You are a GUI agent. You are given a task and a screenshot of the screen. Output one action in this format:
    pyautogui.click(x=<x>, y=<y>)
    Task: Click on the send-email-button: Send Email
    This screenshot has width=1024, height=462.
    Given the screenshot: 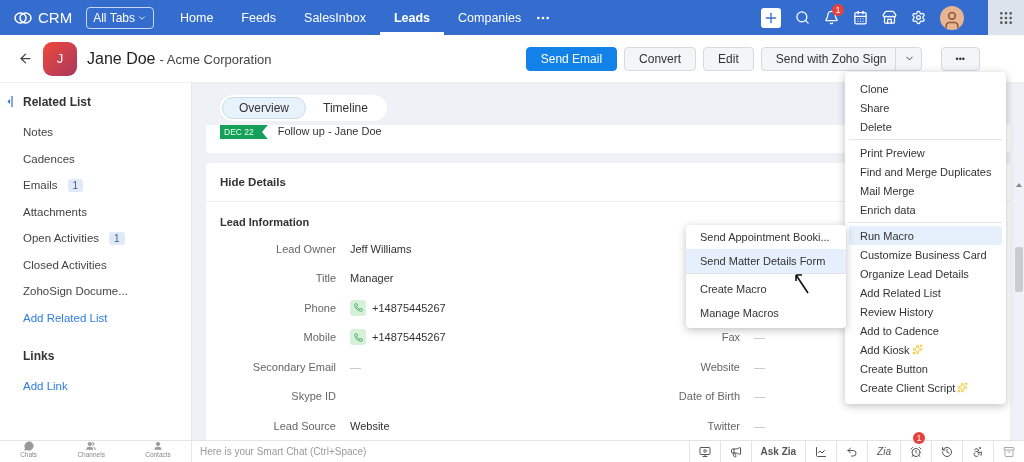 What is the action you would take?
    pyautogui.click(x=571, y=58)
    